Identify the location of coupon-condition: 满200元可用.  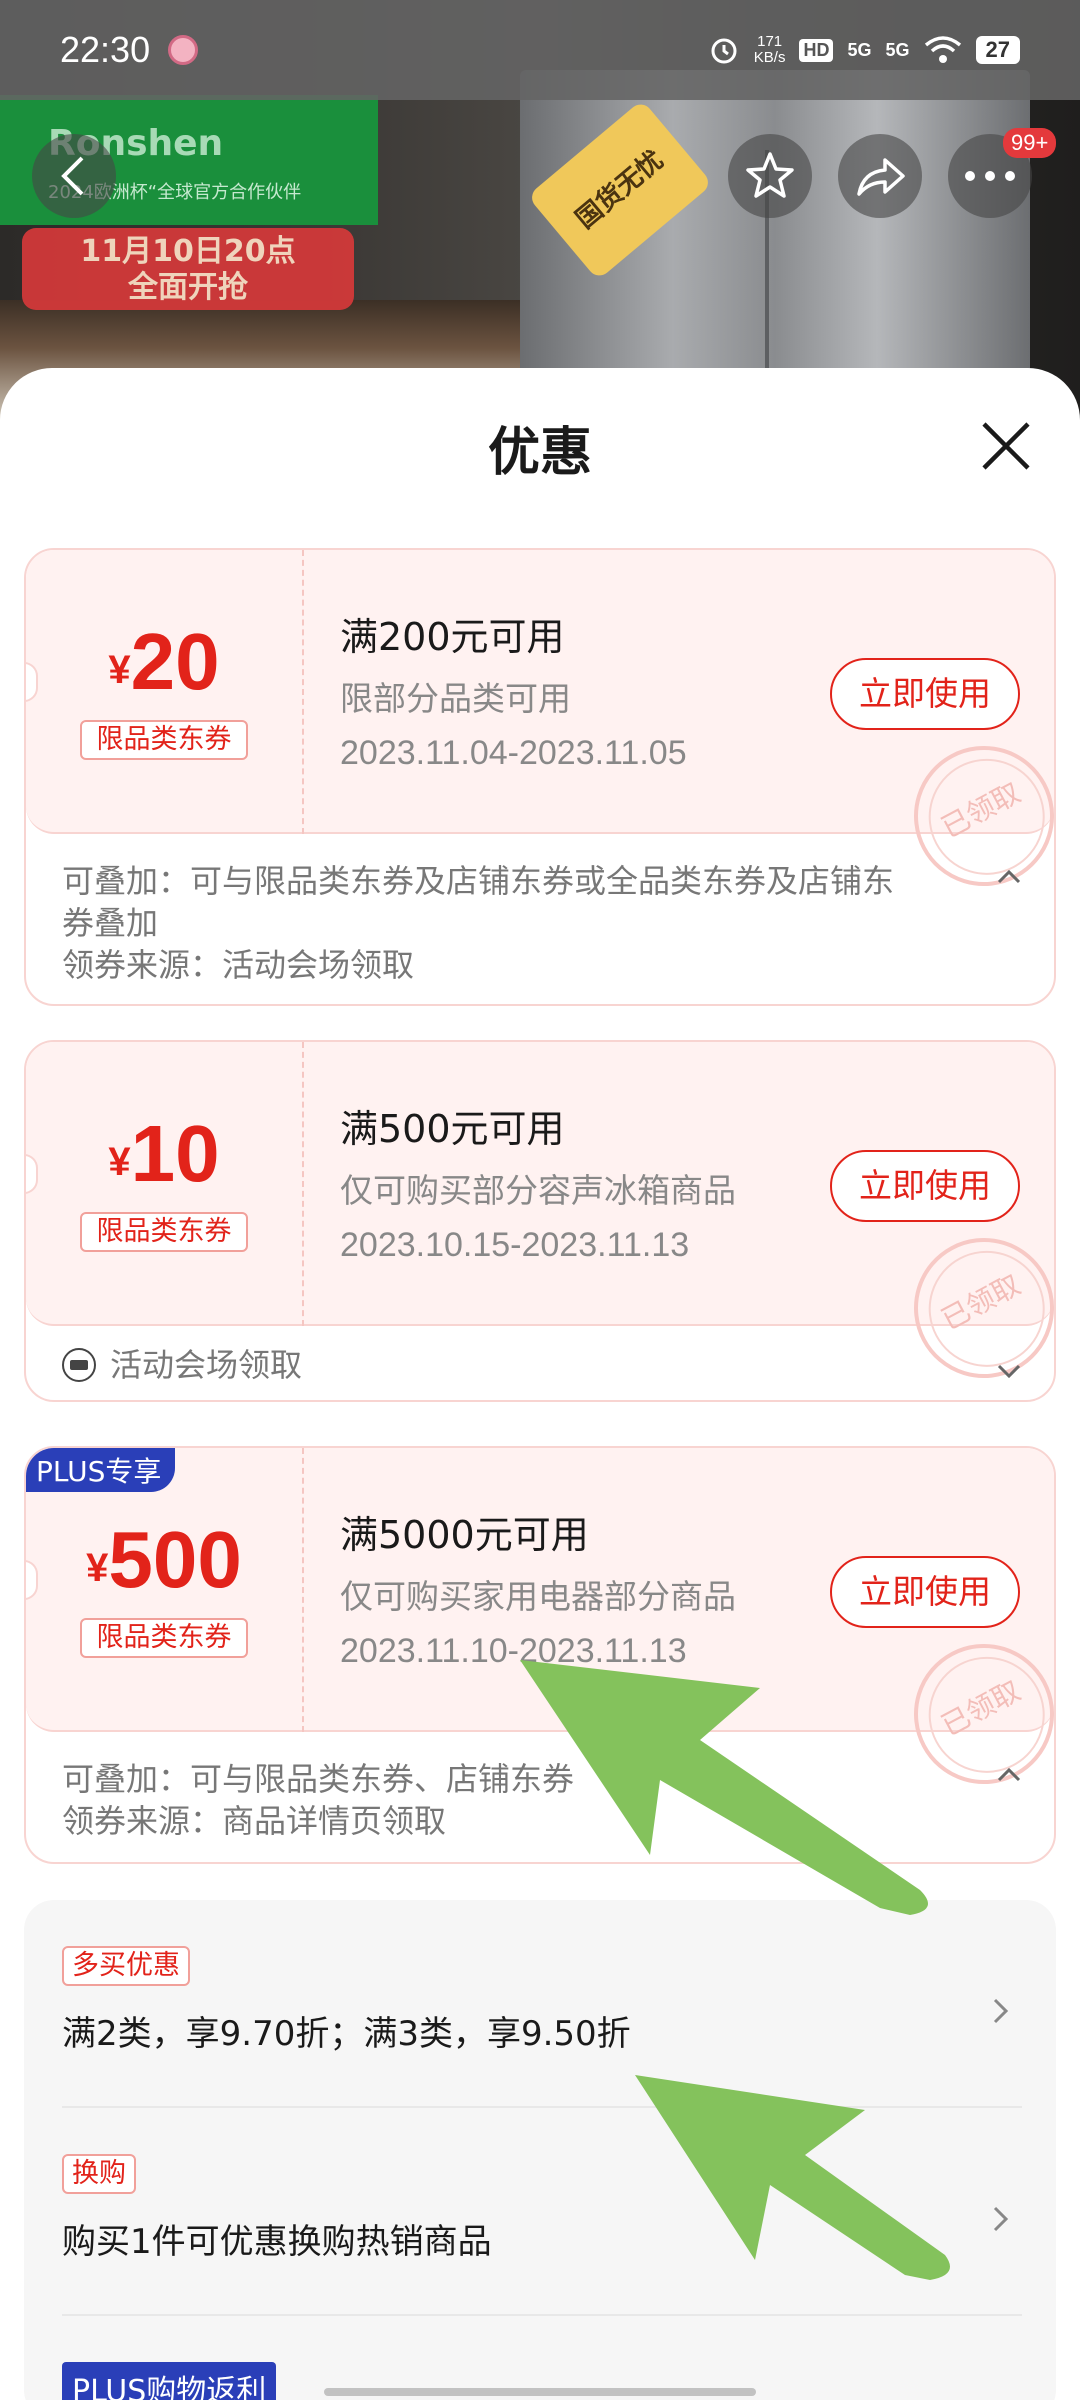
(452, 637).